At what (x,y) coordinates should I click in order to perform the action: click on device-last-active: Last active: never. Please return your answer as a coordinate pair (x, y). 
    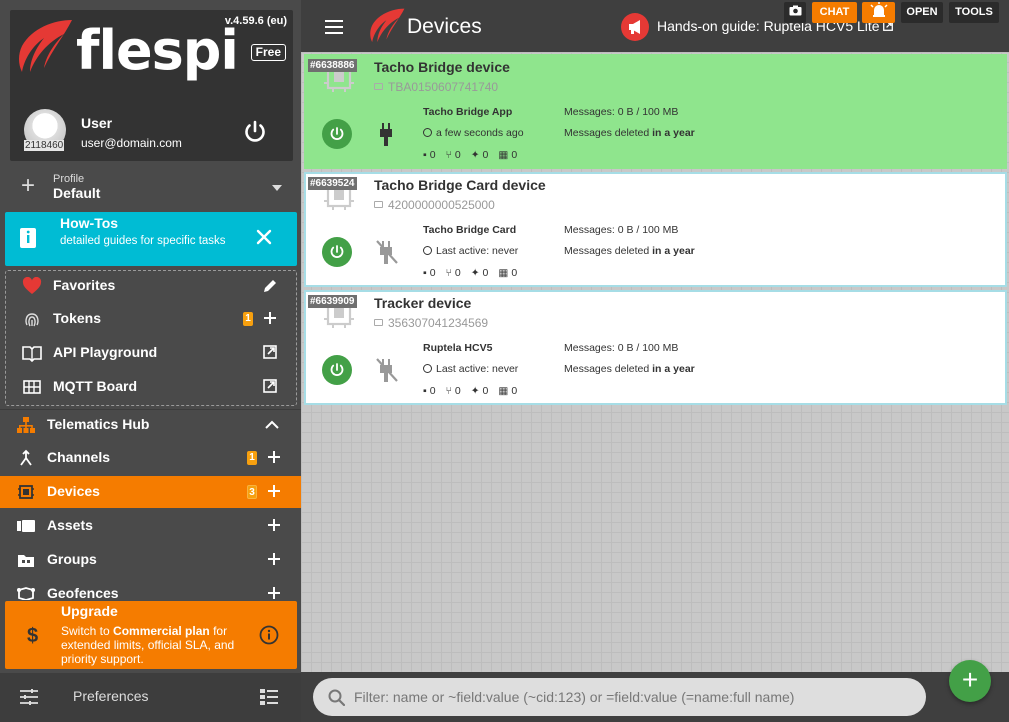
    Looking at the image, I should click on (470, 369).